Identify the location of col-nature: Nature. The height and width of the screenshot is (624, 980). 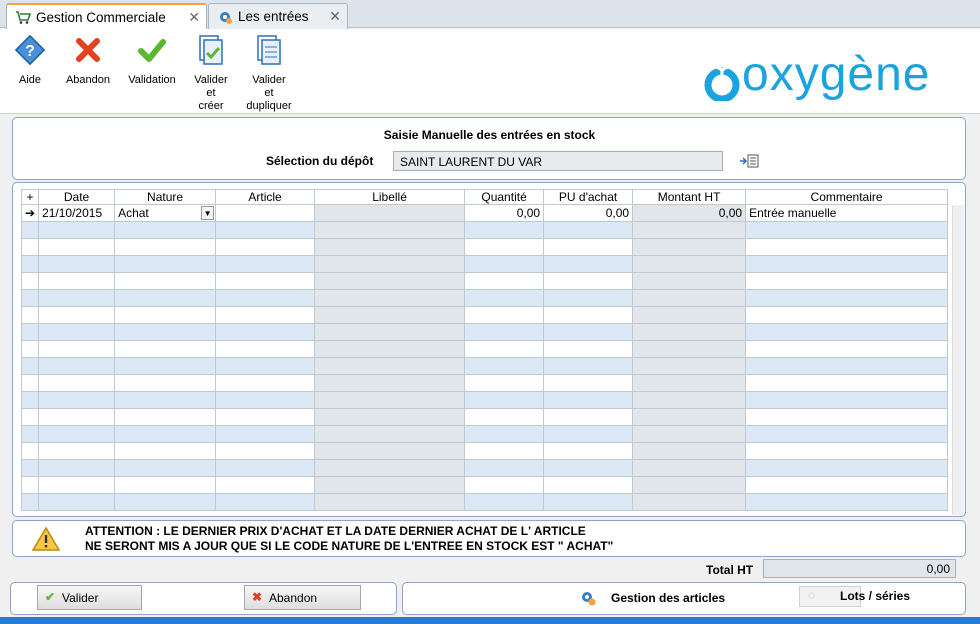
(165, 197).